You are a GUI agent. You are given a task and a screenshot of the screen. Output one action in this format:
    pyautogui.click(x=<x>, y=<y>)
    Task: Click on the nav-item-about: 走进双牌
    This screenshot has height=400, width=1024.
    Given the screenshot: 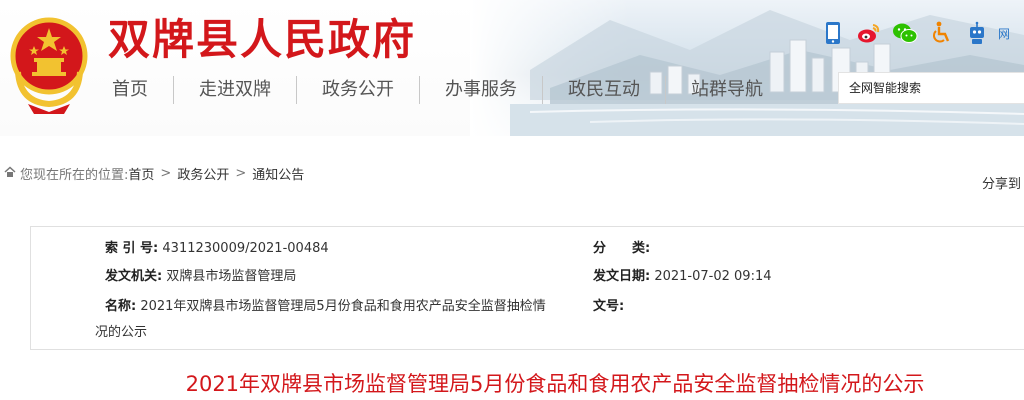 What is the action you would take?
    pyautogui.click(x=235, y=90)
    